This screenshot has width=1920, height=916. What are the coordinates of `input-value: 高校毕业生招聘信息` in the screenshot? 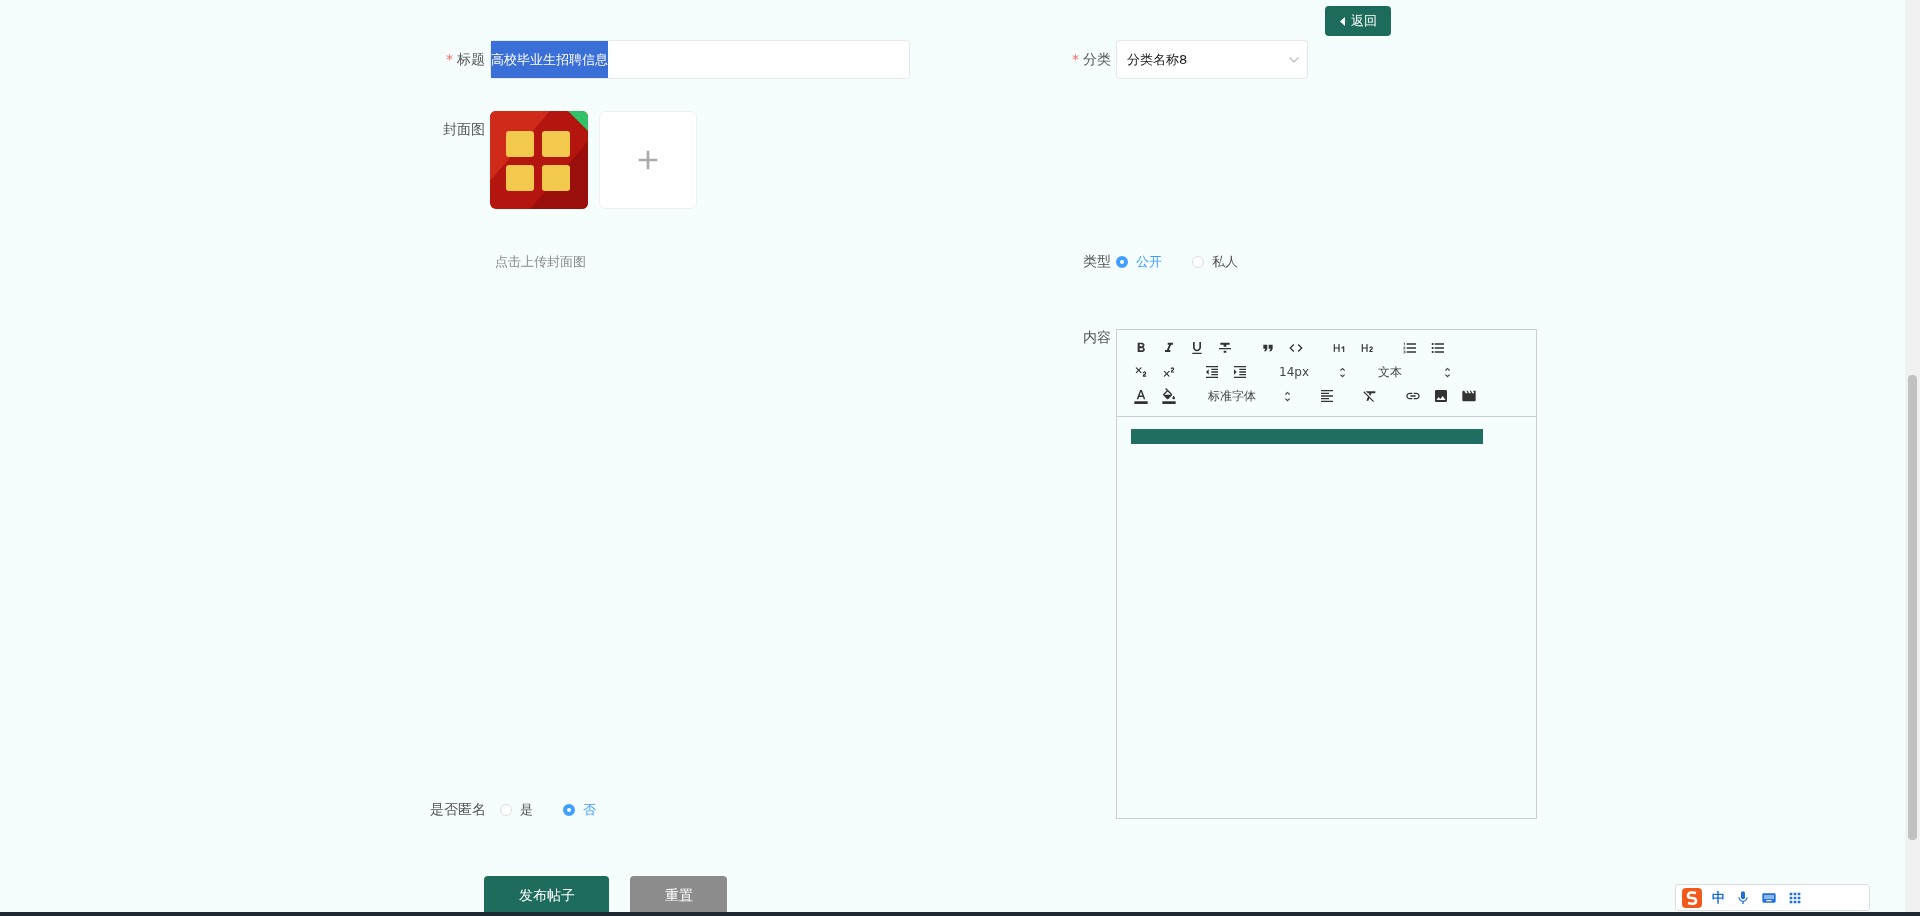 It's located at (549, 59).